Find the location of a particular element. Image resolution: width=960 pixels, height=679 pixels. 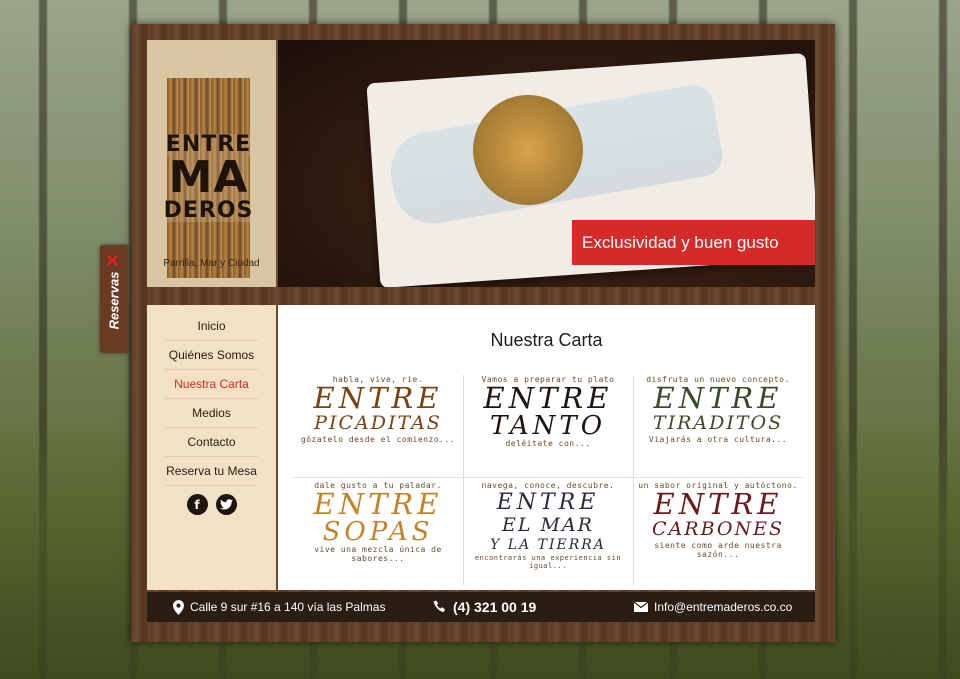

card-title-line2: EL MAR is located at coordinates (547, 525).